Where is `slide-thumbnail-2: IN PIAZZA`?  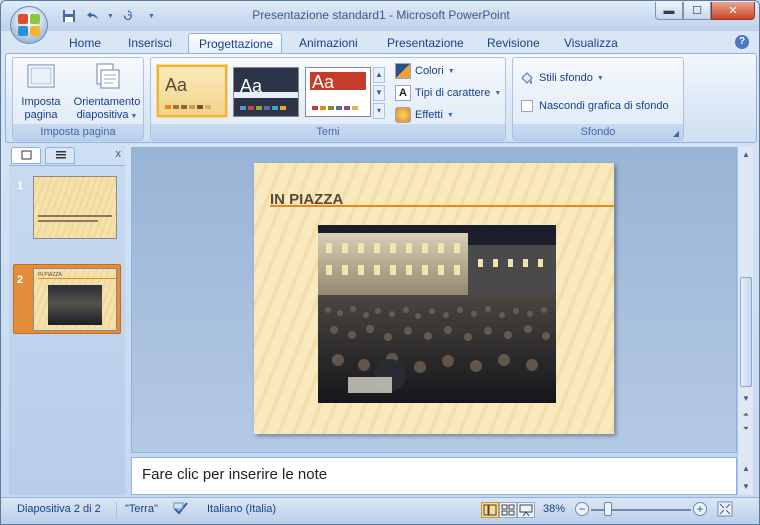
slide-thumbnail-2: IN PIAZZA is located at coordinates (75, 299).